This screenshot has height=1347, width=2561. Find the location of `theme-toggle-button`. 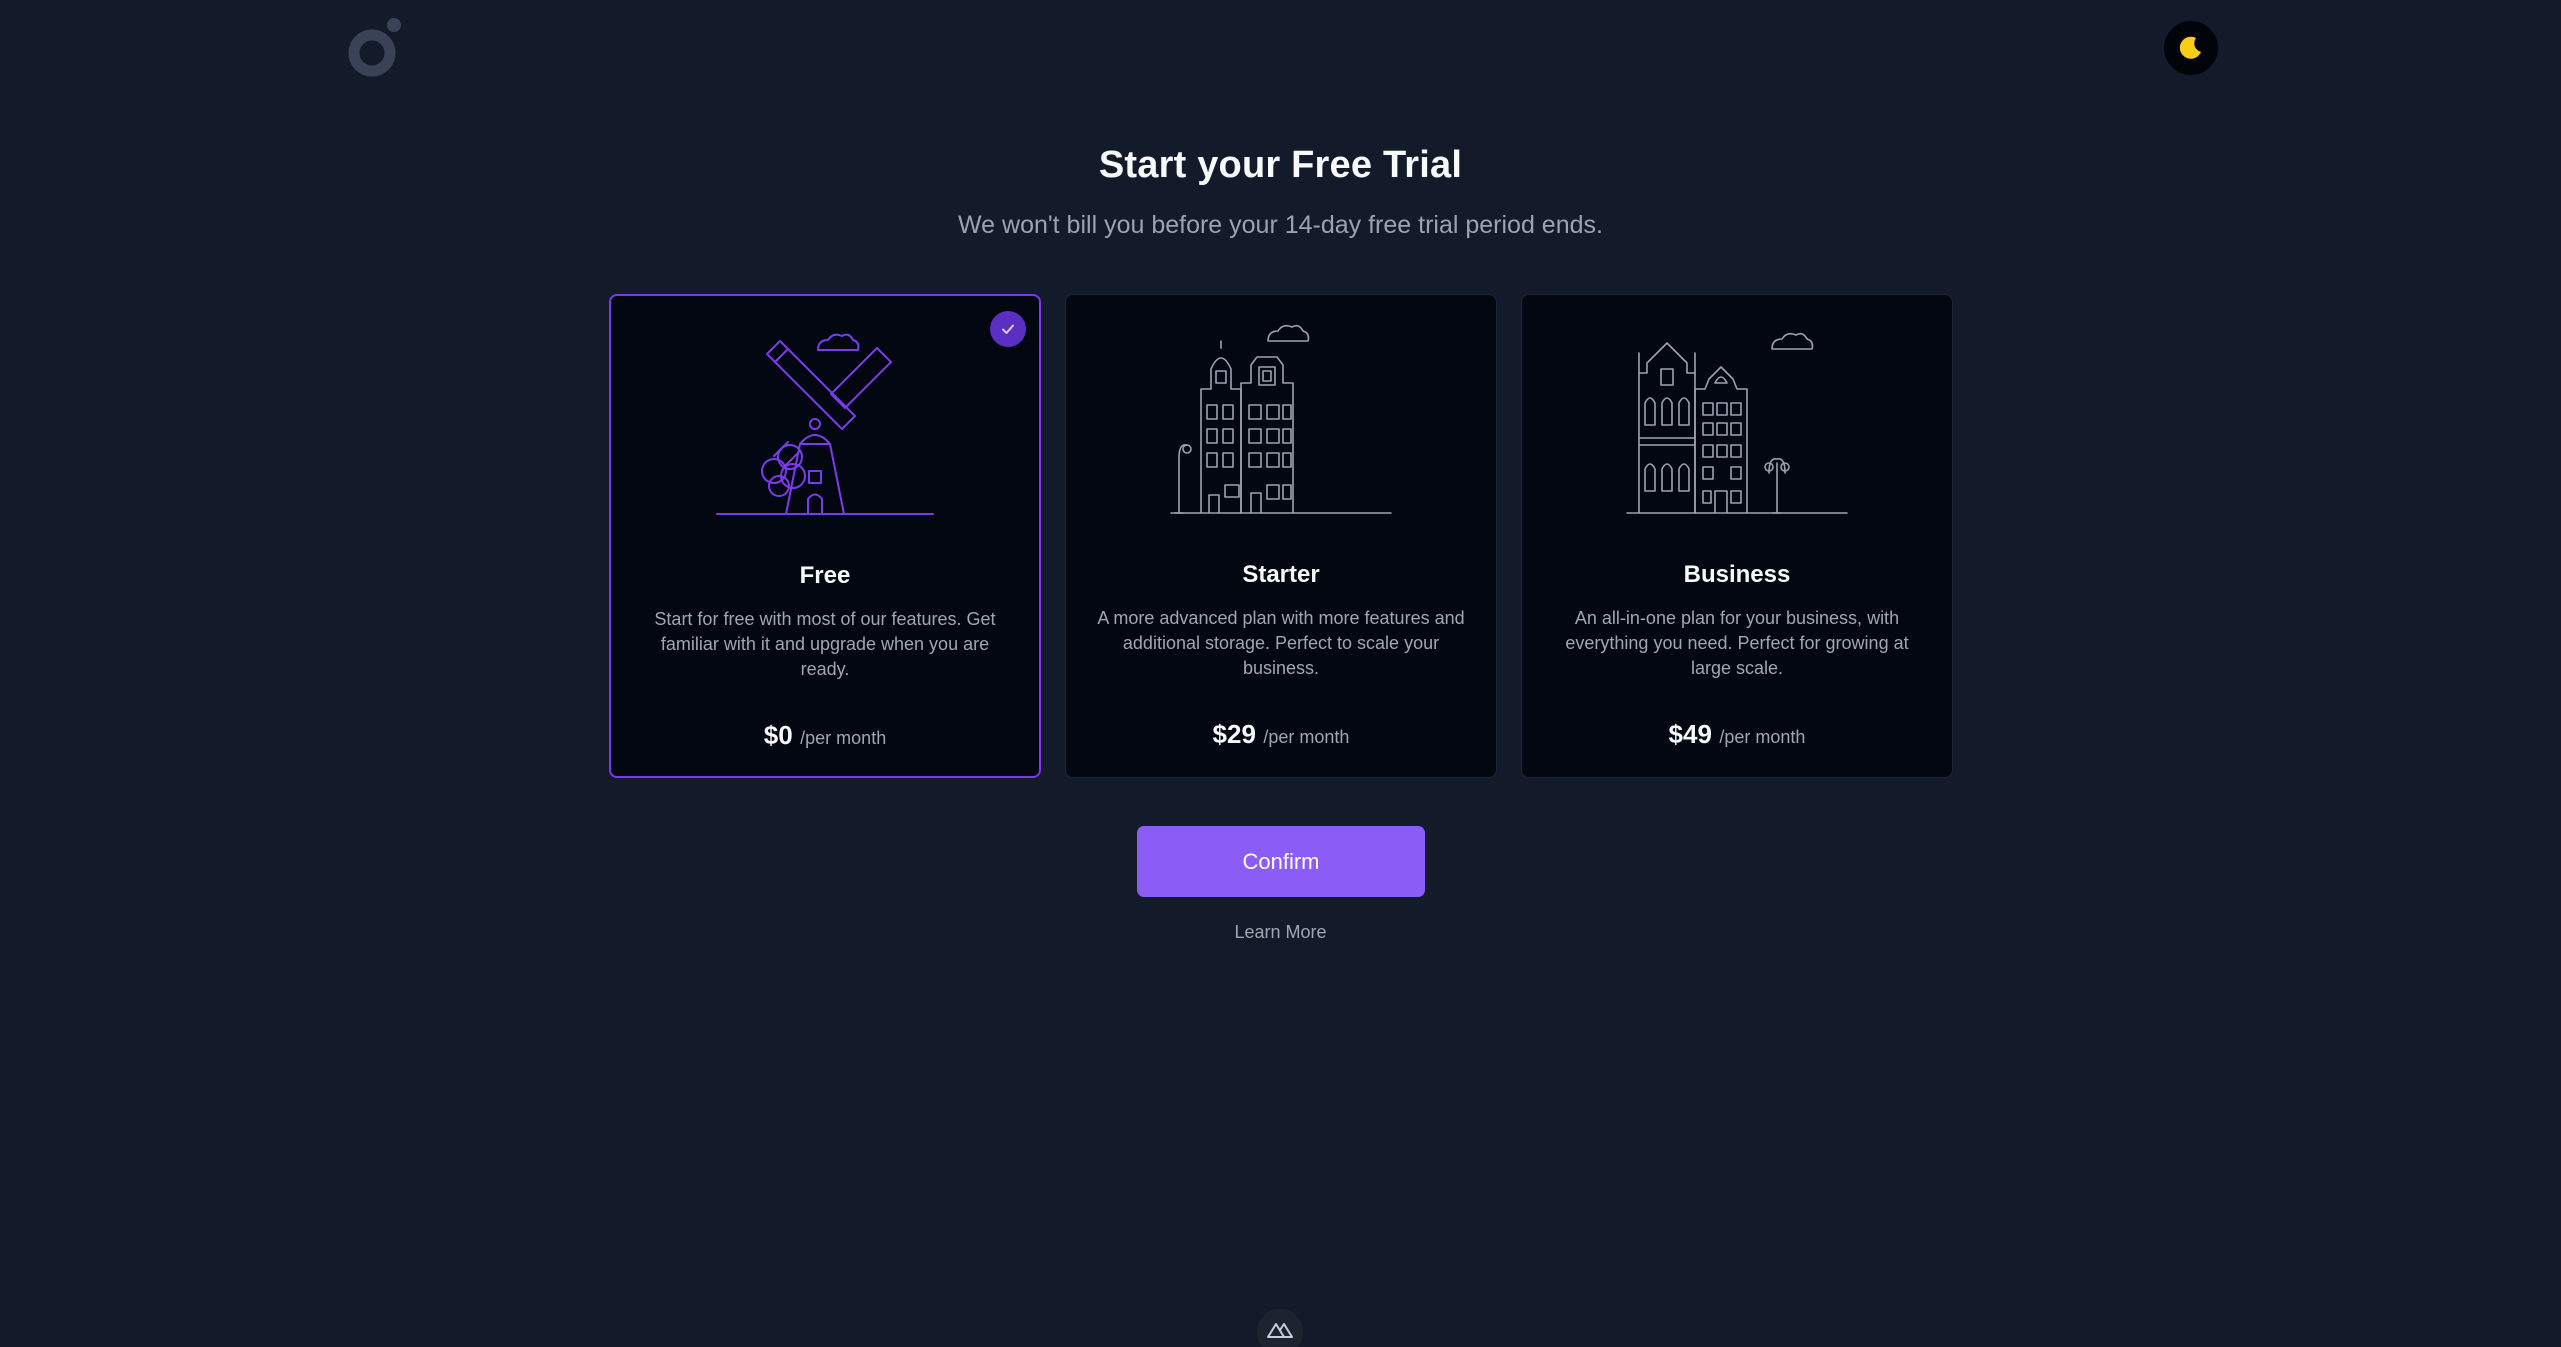

theme-toggle-button is located at coordinates (2191, 48).